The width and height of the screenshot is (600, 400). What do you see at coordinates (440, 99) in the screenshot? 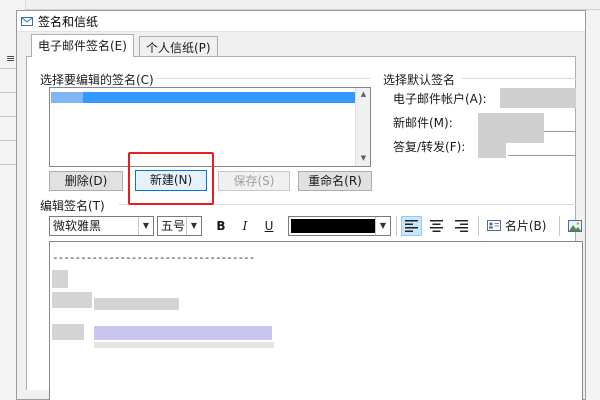
I see `email-account-label: 电子邮件帐户(A):` at bounding box center [440, 99].